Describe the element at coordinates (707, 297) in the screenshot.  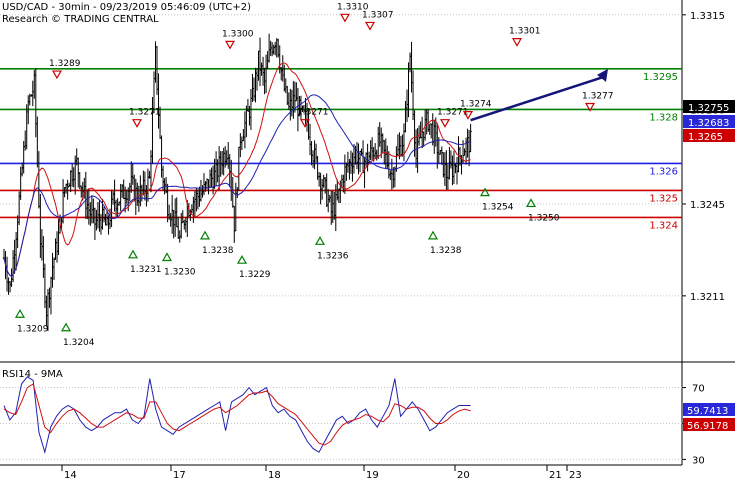
I see `price-tick-label-3: 1.3211` at that location.